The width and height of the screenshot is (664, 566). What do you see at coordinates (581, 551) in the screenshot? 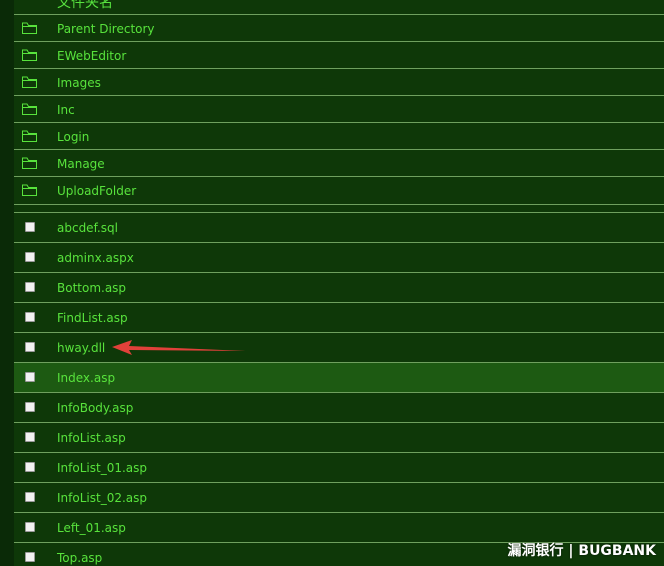
I see `watermark-logo: 漏洞银行 | BUGBANK` at bounding box center [581, 551].